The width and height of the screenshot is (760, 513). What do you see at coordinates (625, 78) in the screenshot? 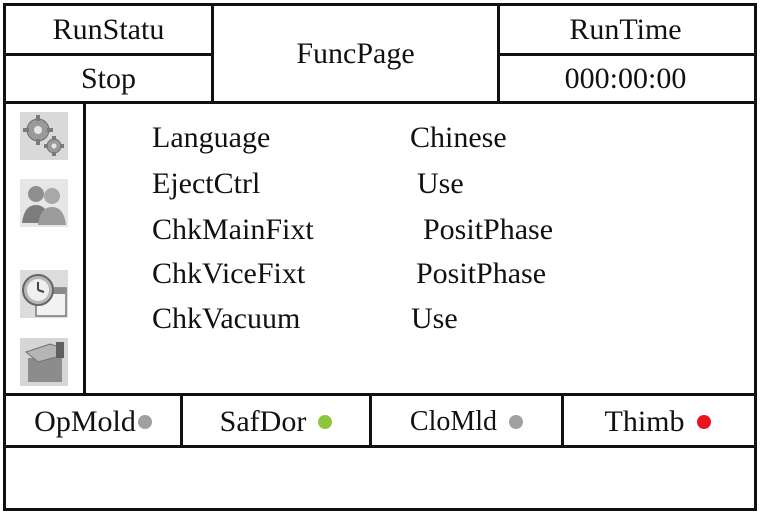
I see `run-time-value: 000:00:00` at bounding box center [625, 78].